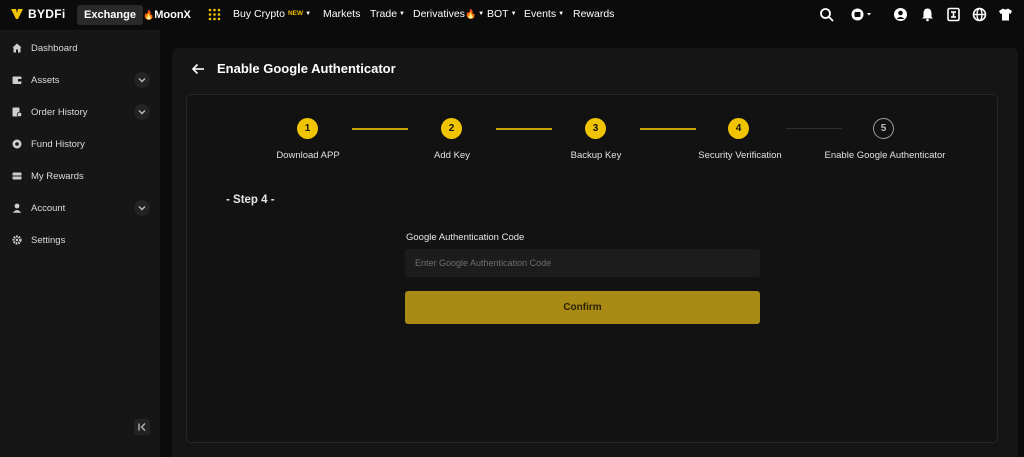 The height and width of the screenshot is (457, 1024). I want to click on sidebar-item-label: Assets, so click(45, 80).